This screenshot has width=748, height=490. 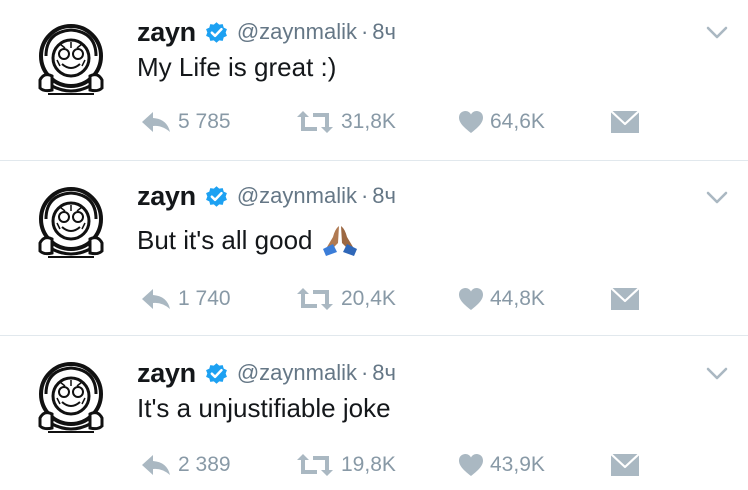 I want to click on reply-button: 5 785, so click(x=185, y=122).